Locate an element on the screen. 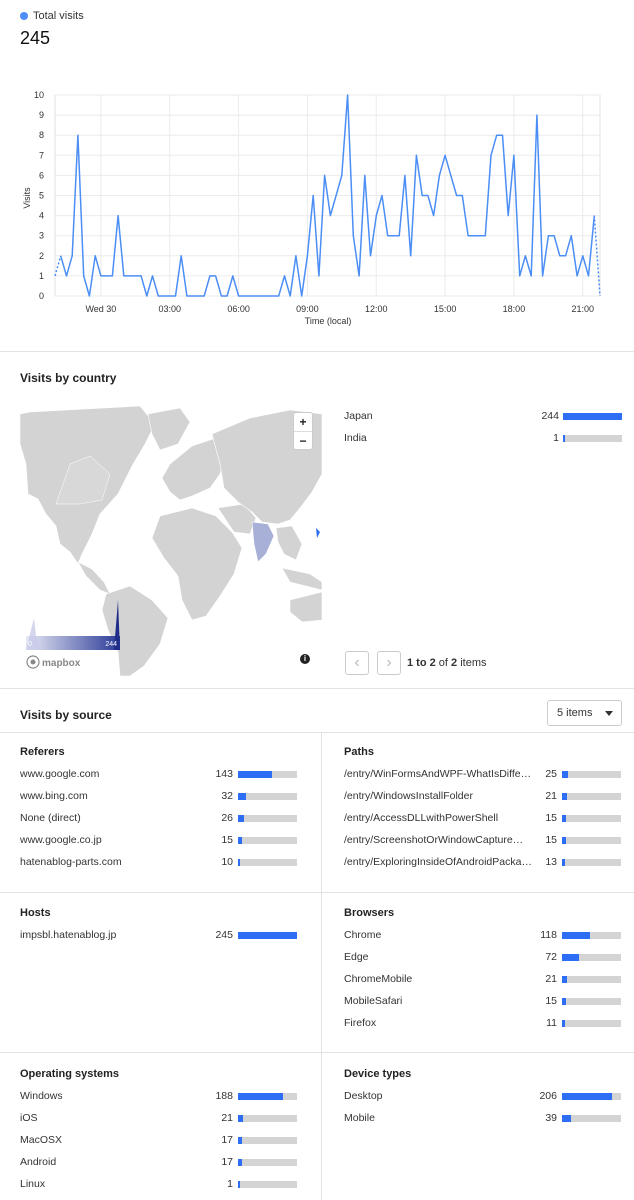  referer-row: hatenablog-parts.com 10 is located at coordinates (159, 863).